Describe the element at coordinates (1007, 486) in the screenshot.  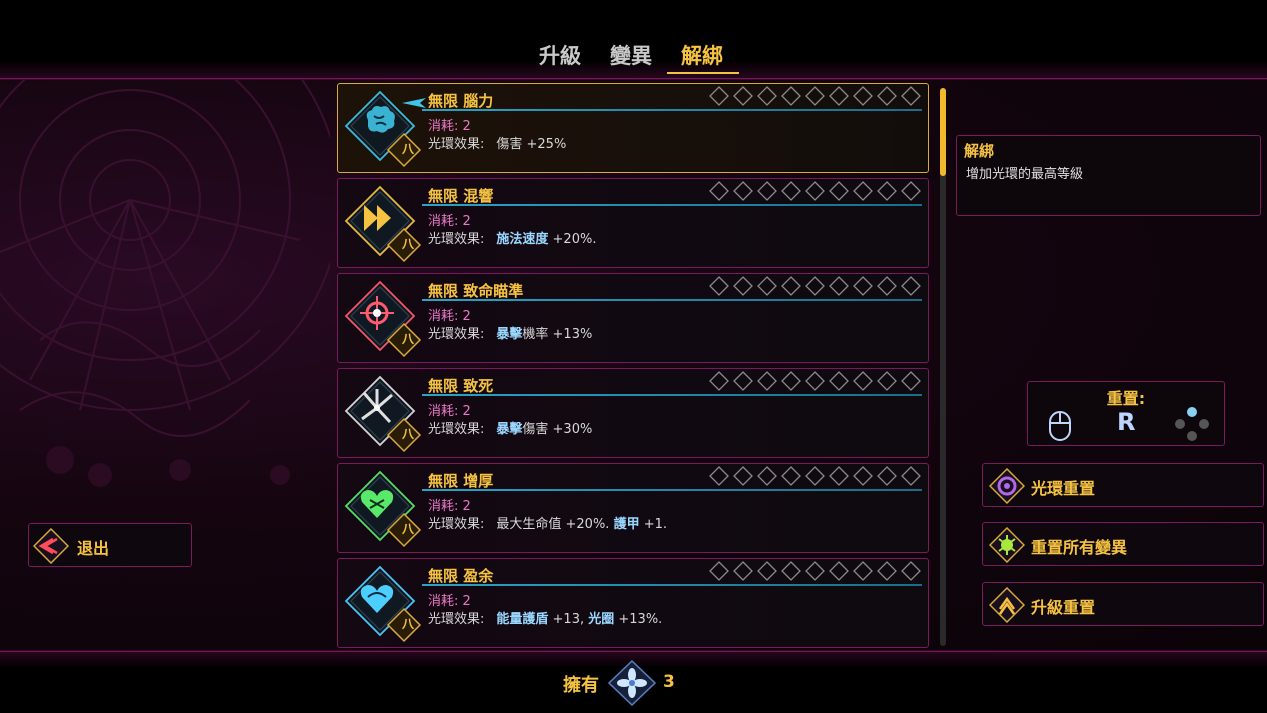
I see `swirl-icon` at that location.